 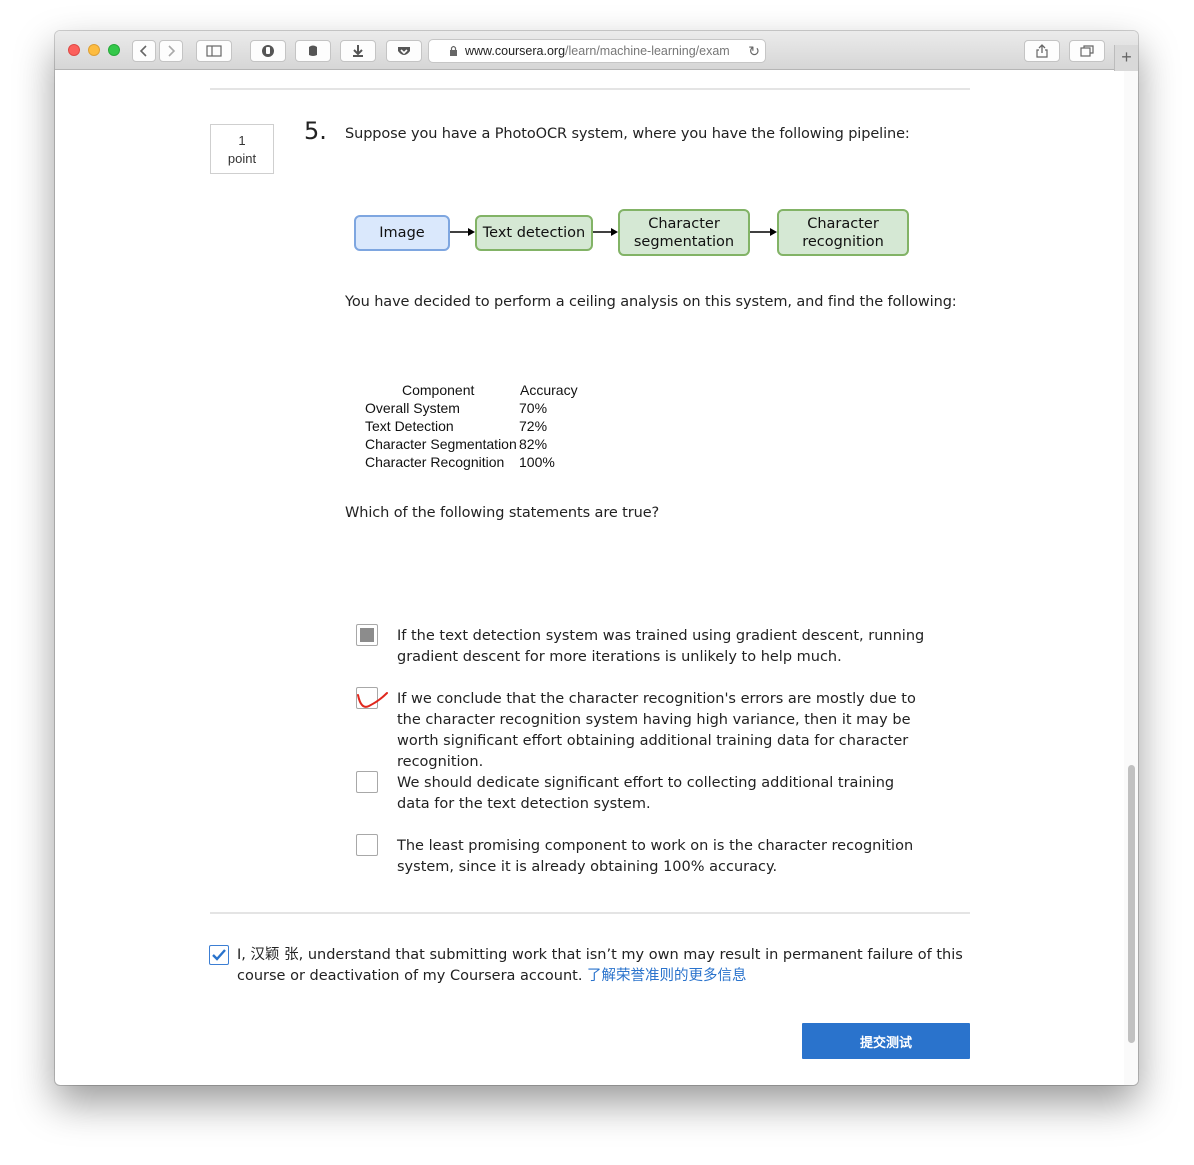 What do you see at coordinates (438, 390) in the screenshot?
I see `table-header-component: Component` at bounding box center [438, 390].